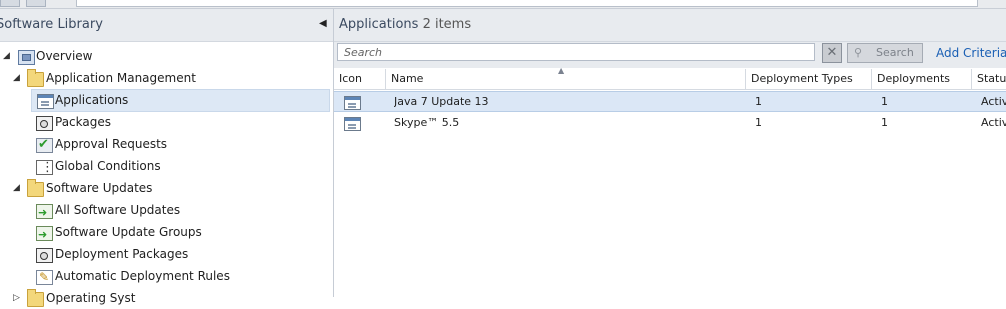 The width and height of the screenshot is (1006, 309). Describe the element at coordinates (165, 56) in the screenshot. I see `tree-item-overview: ◢ Overview` at that location.